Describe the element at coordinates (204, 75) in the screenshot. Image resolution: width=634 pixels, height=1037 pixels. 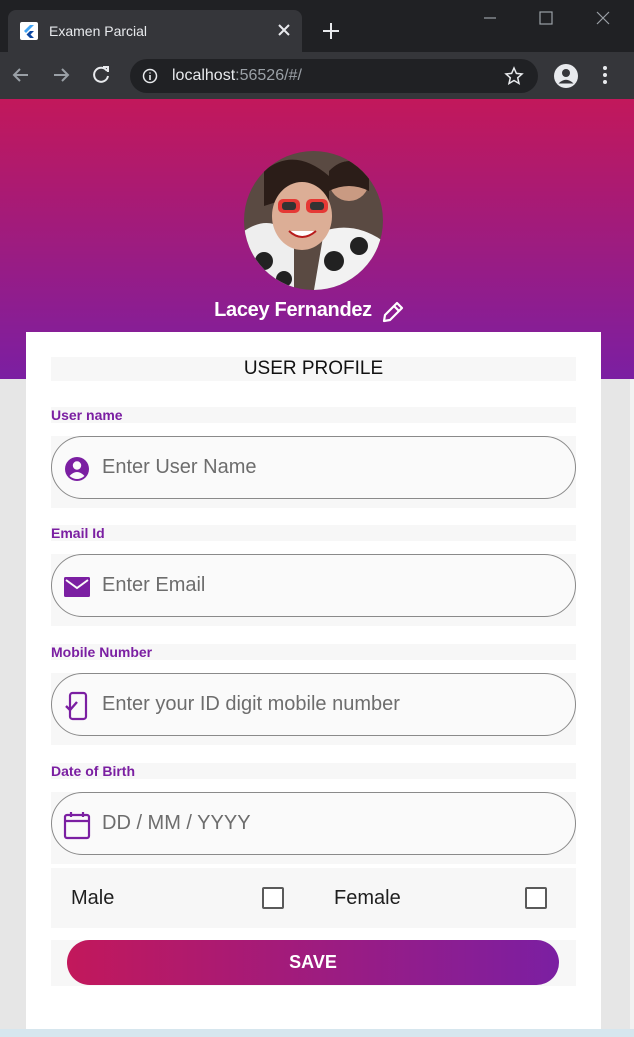
I see `url-host: localhost` at that location.